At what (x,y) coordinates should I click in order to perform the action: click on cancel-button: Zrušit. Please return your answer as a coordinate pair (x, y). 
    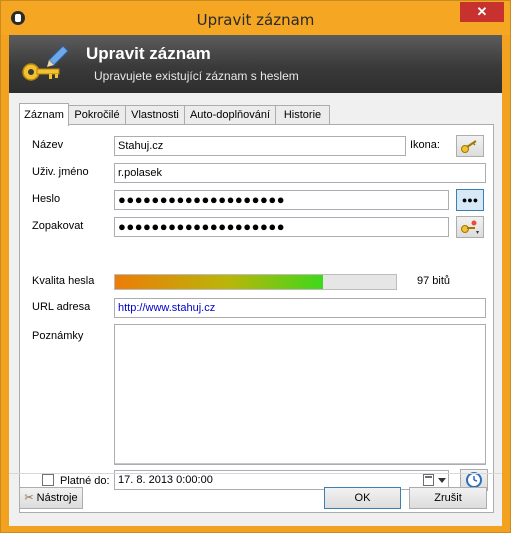
    Looking at the image, I should click on (448, 498).